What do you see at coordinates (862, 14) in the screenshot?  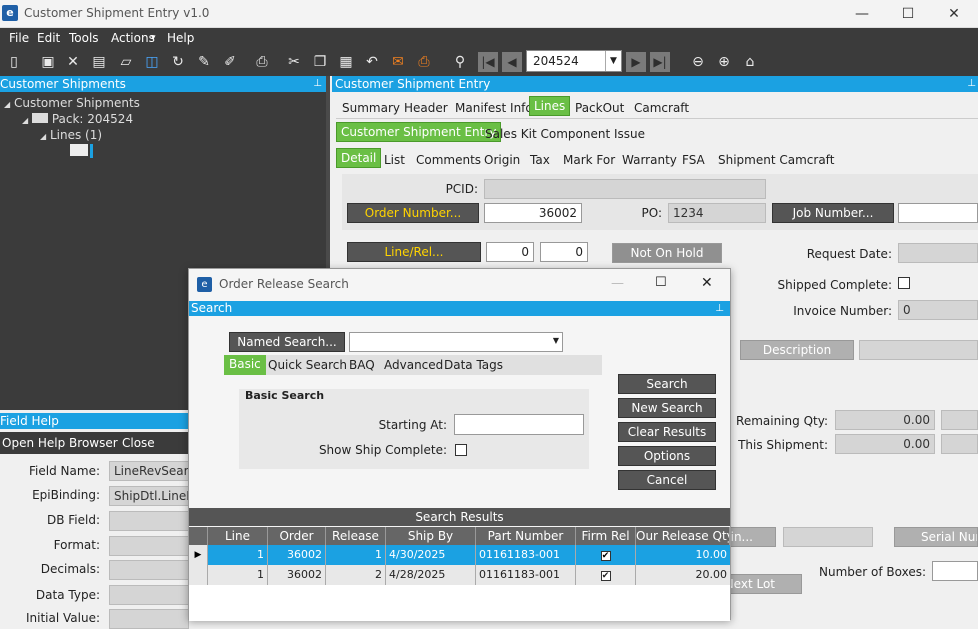 I see `minimize-icon: —` at bounding box center [862, 14].